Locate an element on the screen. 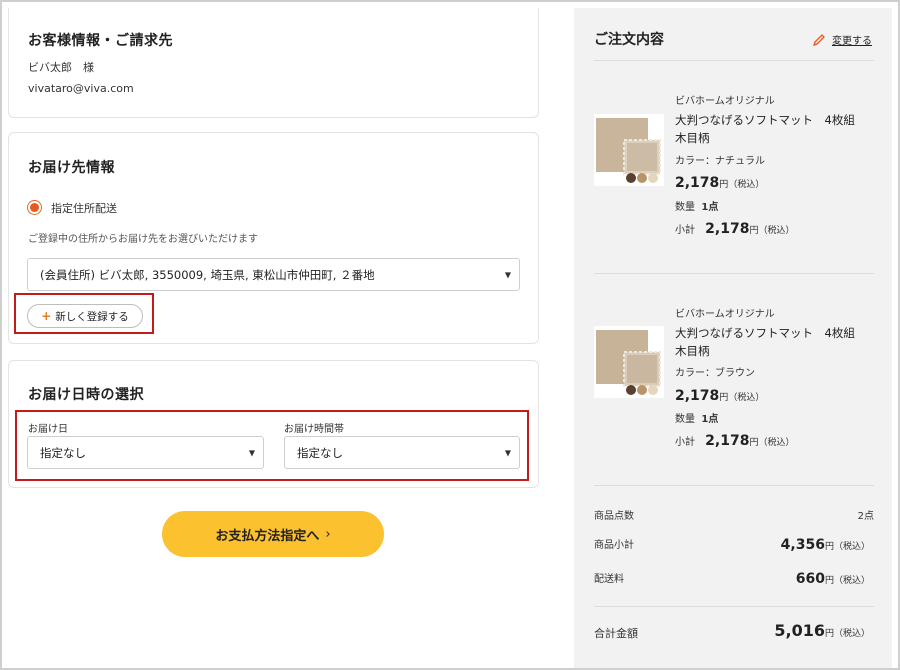 This screenshot has width=900, height=670. chevron-right-icon: › is located at coordinates (328, 534).